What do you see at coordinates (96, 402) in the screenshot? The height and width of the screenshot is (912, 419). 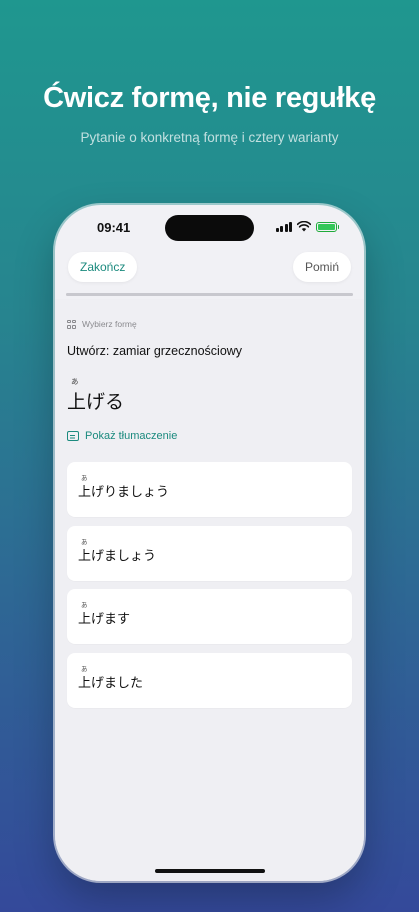 I see `target-word-text: 上げる` at bounding box center [96, 402].